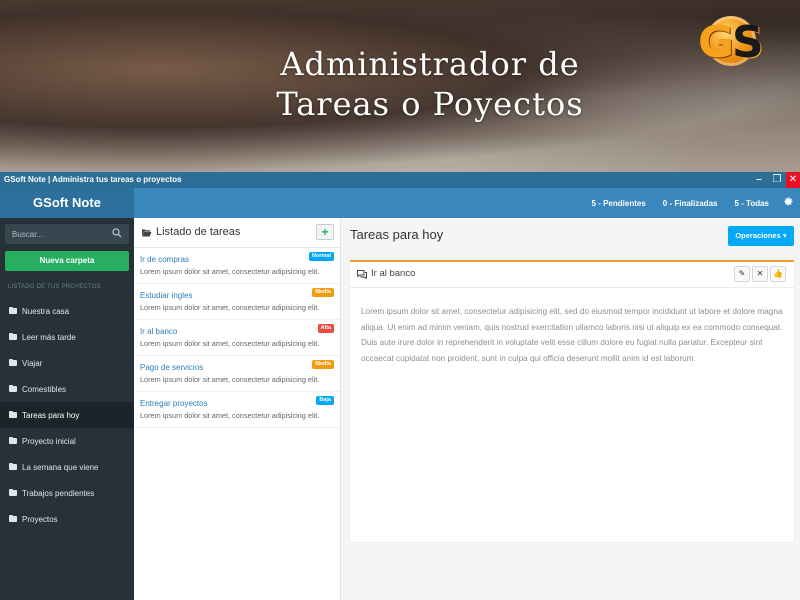 The width and height of the screenshot is (800, 600). What do you see at coordinates (325, 400) in the screenshot?
I see `priority-badge: Baja` at bounding box center [325, 400].